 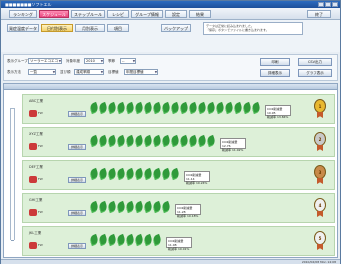 I want to click on target-label: 目標値, so click(x=113, y=72).